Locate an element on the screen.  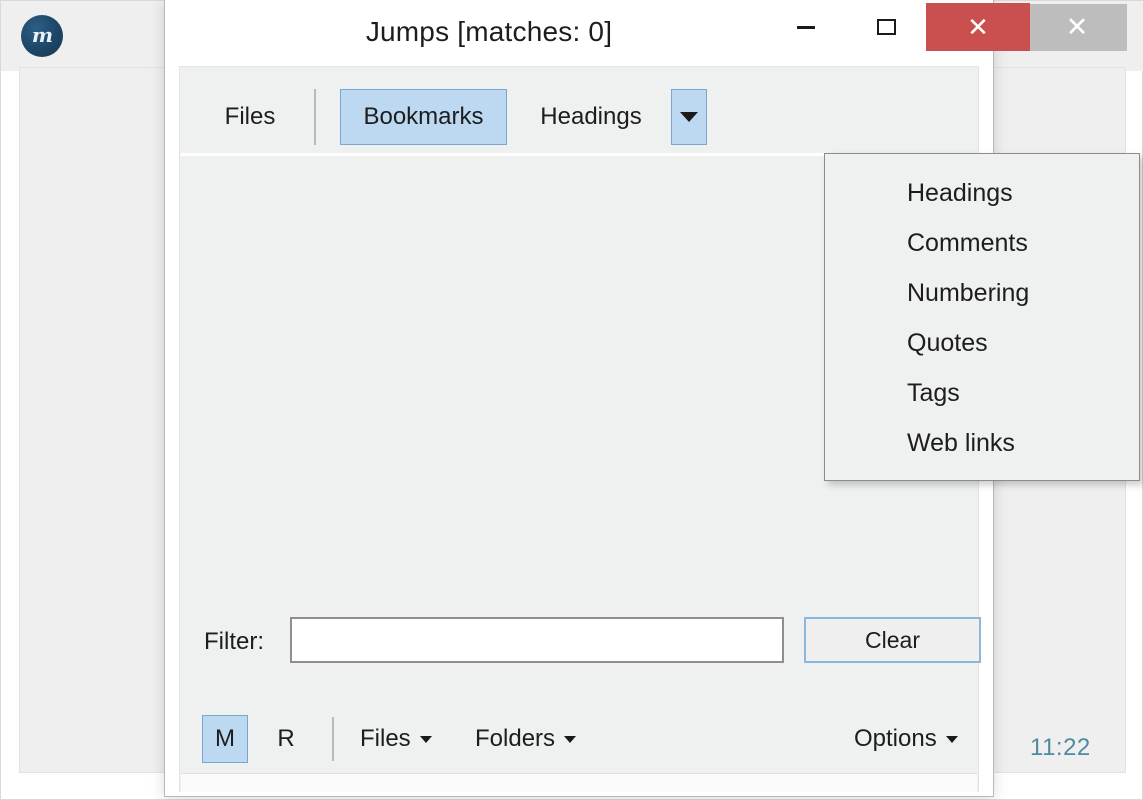
minimize-button is located at coordinates (806, 27).